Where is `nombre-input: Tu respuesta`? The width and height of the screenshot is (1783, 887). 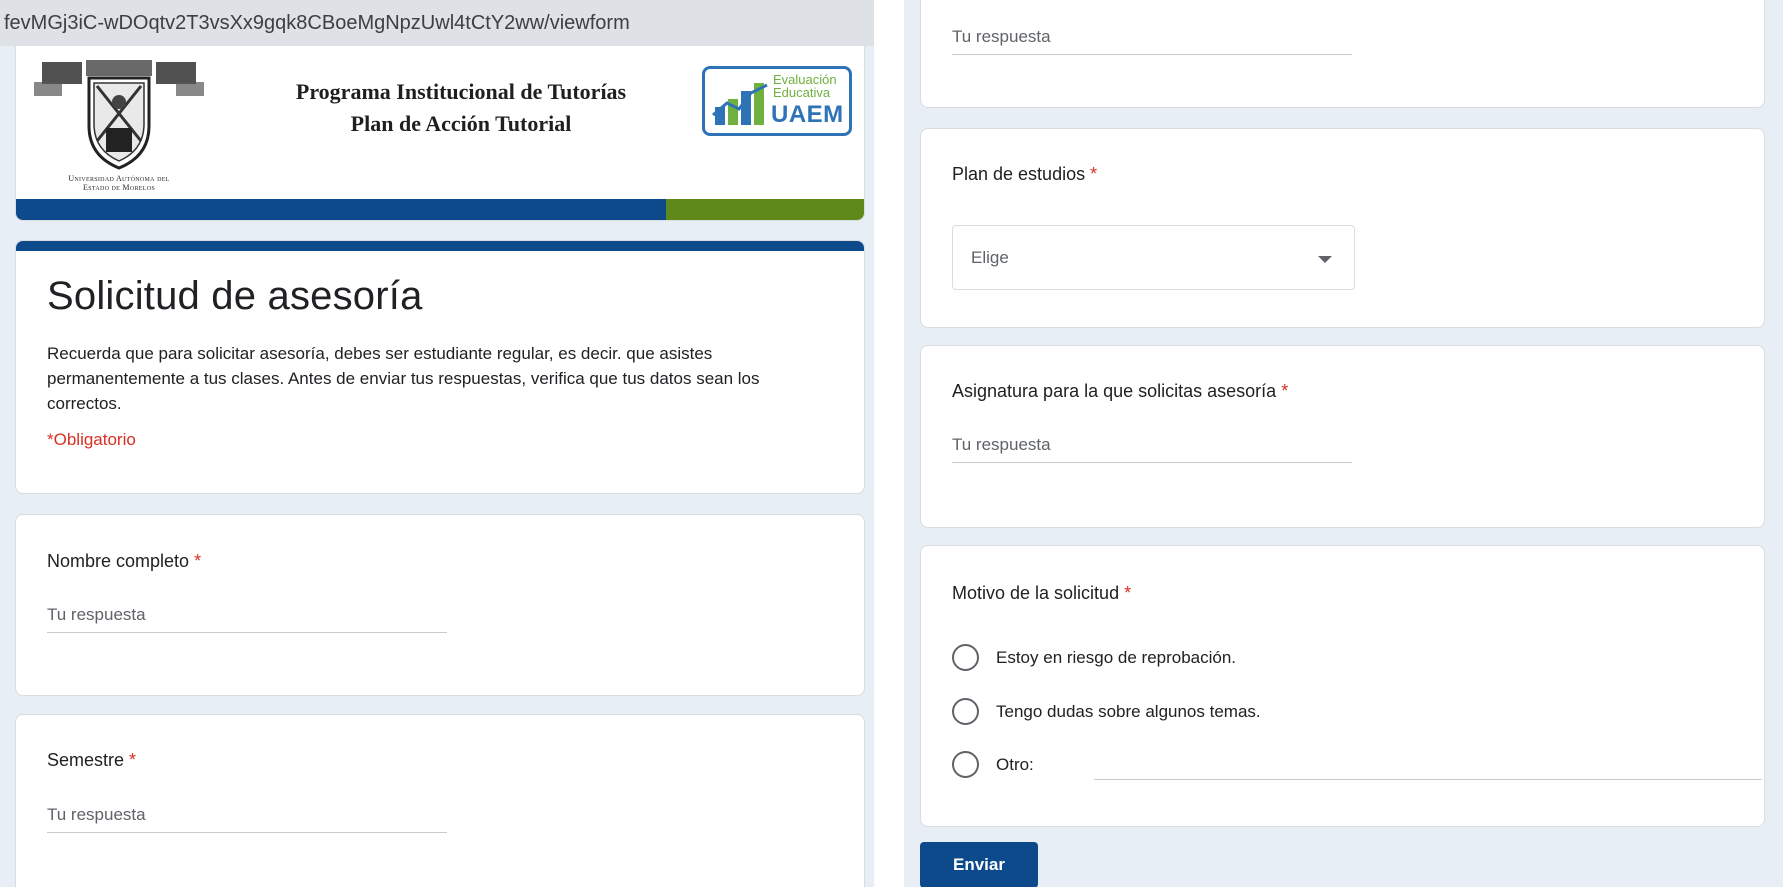
nombre-input: Tu respuesta is located at coordinates (247, 618).